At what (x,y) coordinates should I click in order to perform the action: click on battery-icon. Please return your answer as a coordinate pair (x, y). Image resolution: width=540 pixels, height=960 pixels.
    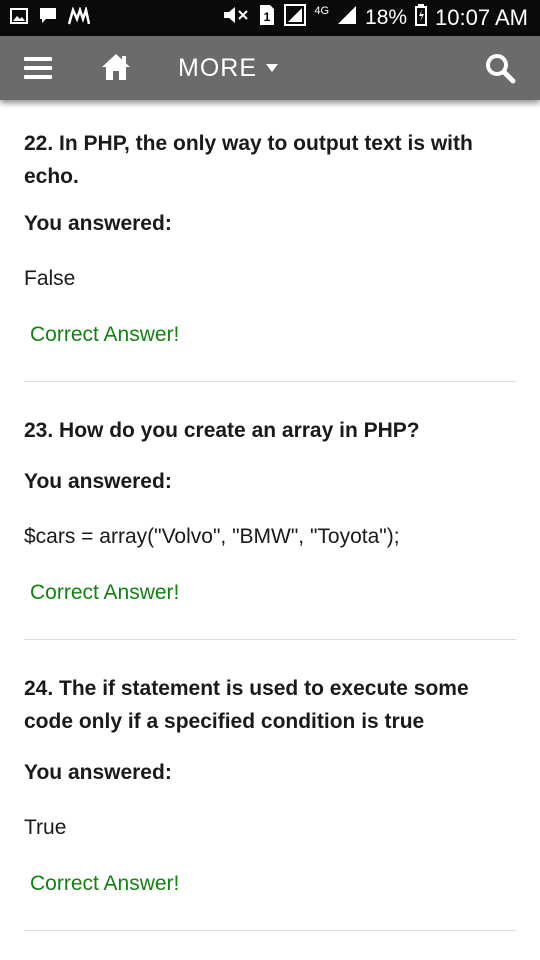
    Looking at the image, I should click on (421, 18).